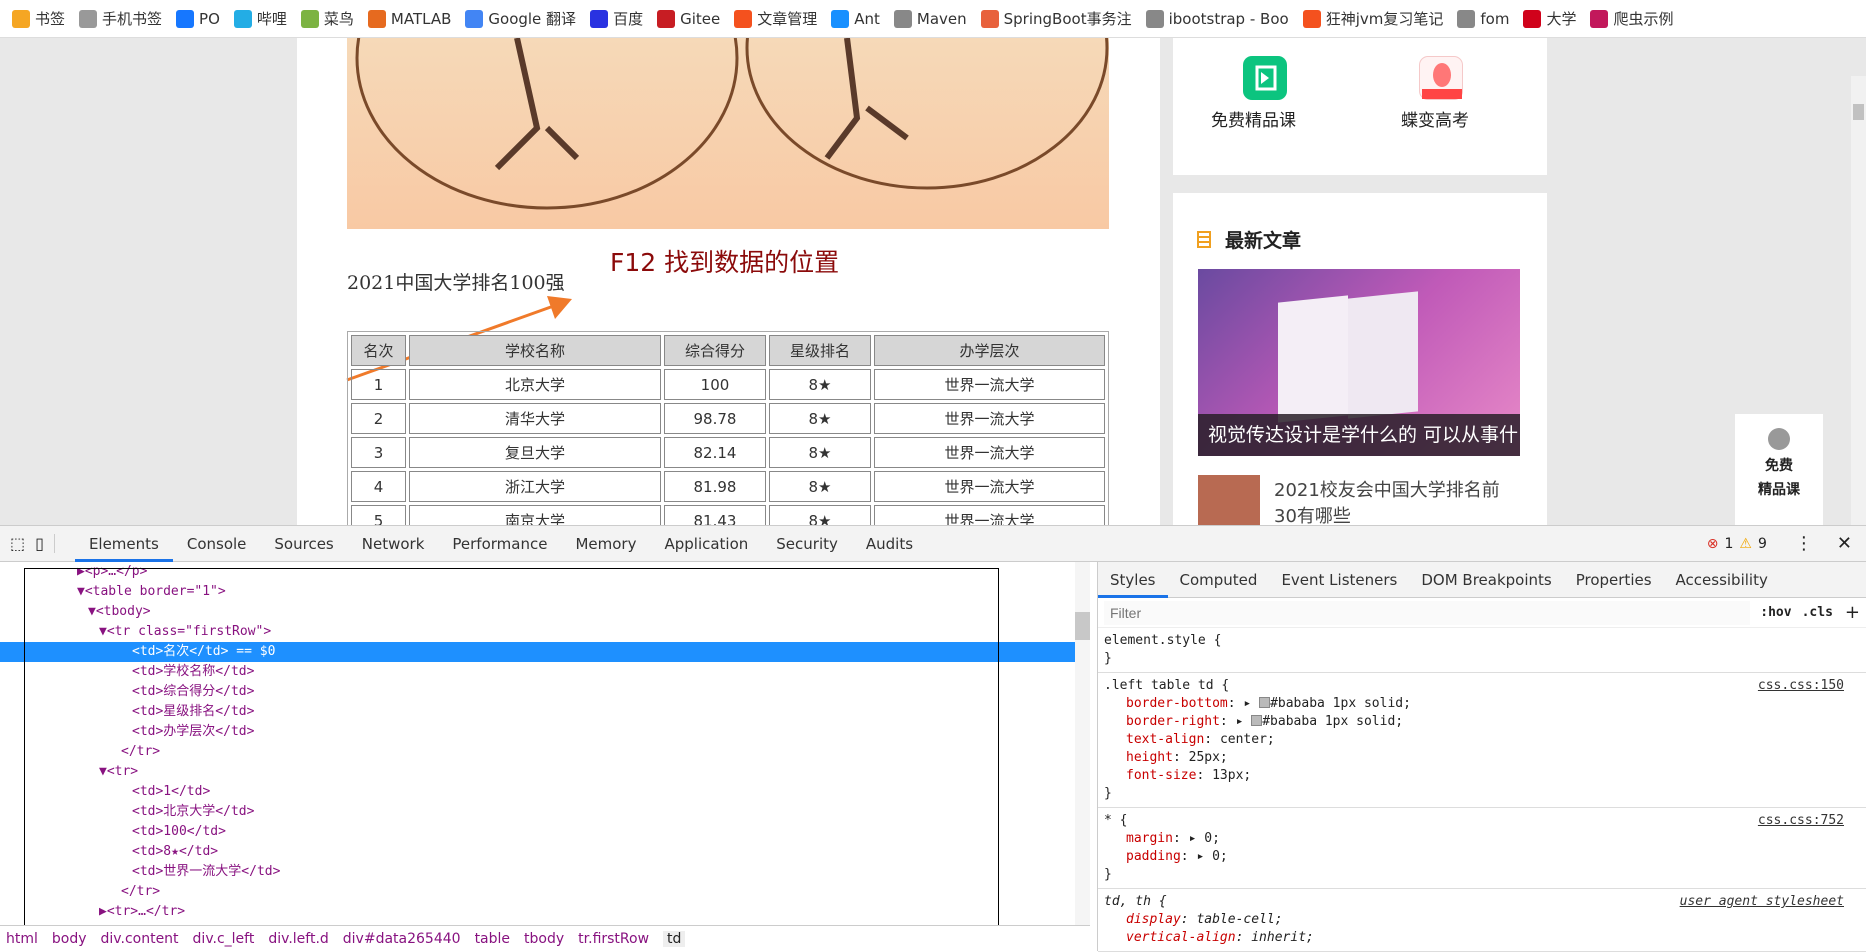  What do you see at coordinates (1486, 580) in the screenshot?
I see `styles-subtab: DOM Breakpoints` at bounding box center [1486, 580].